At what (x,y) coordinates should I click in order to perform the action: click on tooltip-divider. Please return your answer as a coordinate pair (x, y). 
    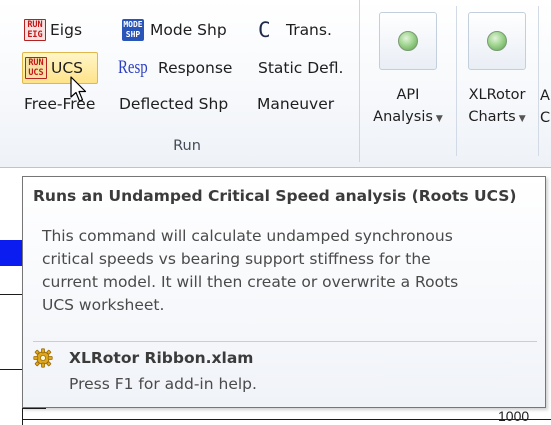
    Looking at the image, I should click on (285, 341).